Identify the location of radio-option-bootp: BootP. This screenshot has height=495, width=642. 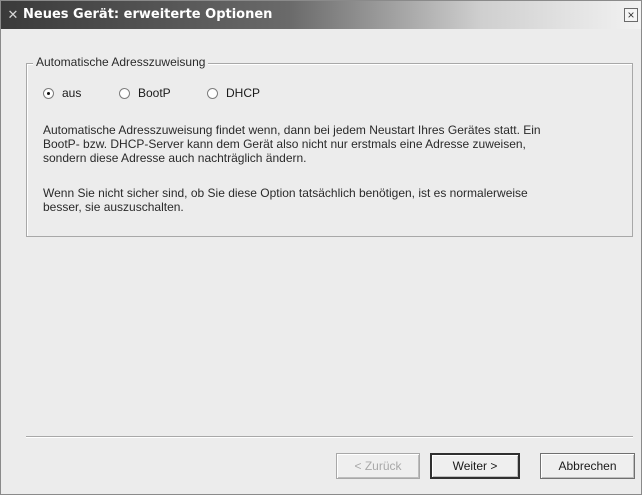
(145, 93).